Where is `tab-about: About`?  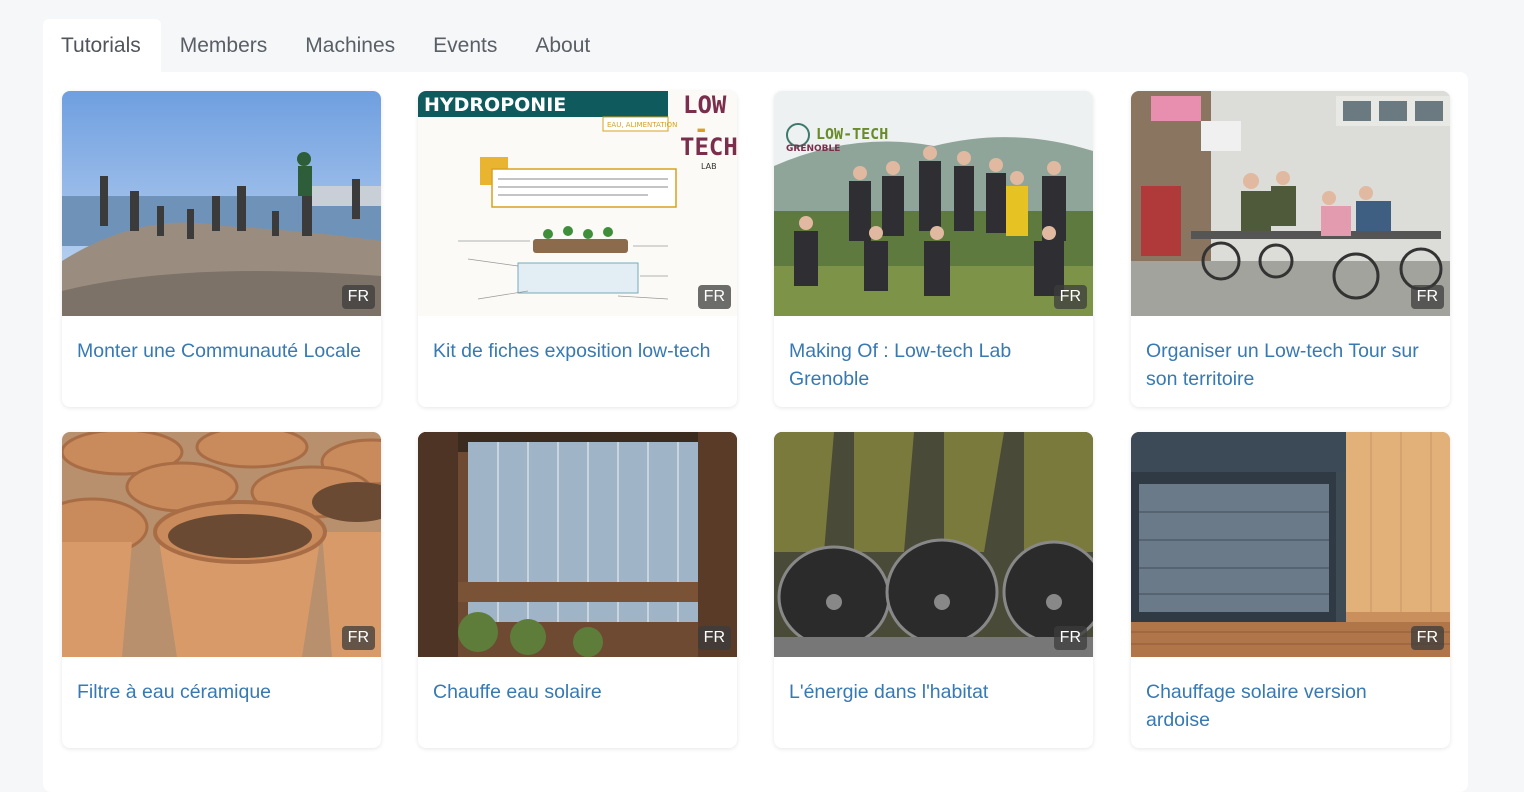
tab-about: About is located at coordinates (562, 45).